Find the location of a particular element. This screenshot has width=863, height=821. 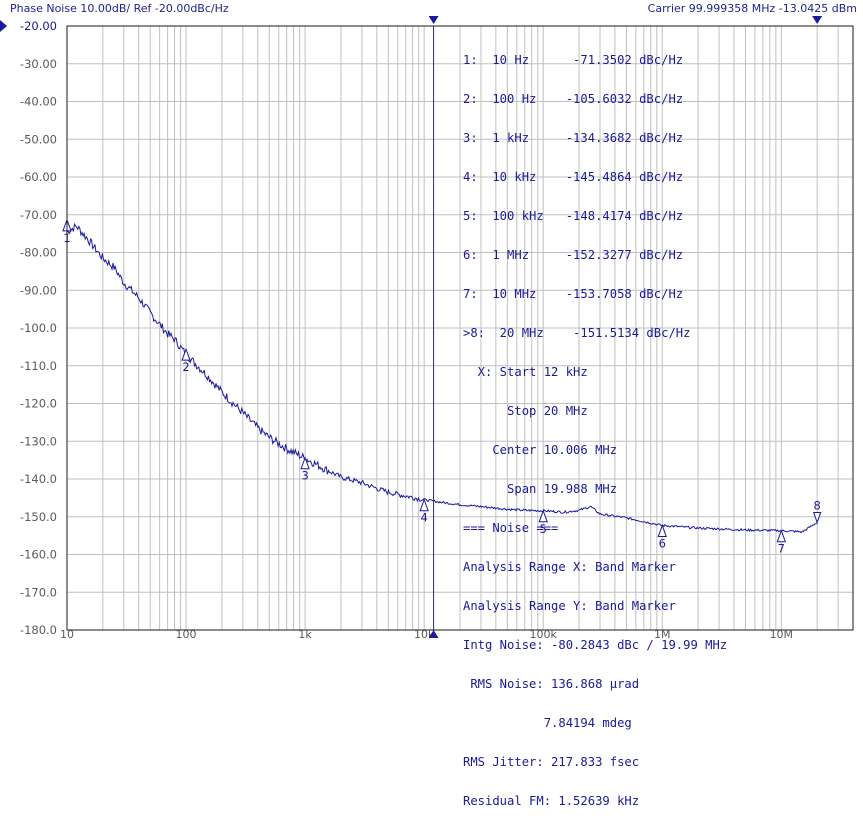

y-tick-label: -150.0 is located at coordinates (38, 517).